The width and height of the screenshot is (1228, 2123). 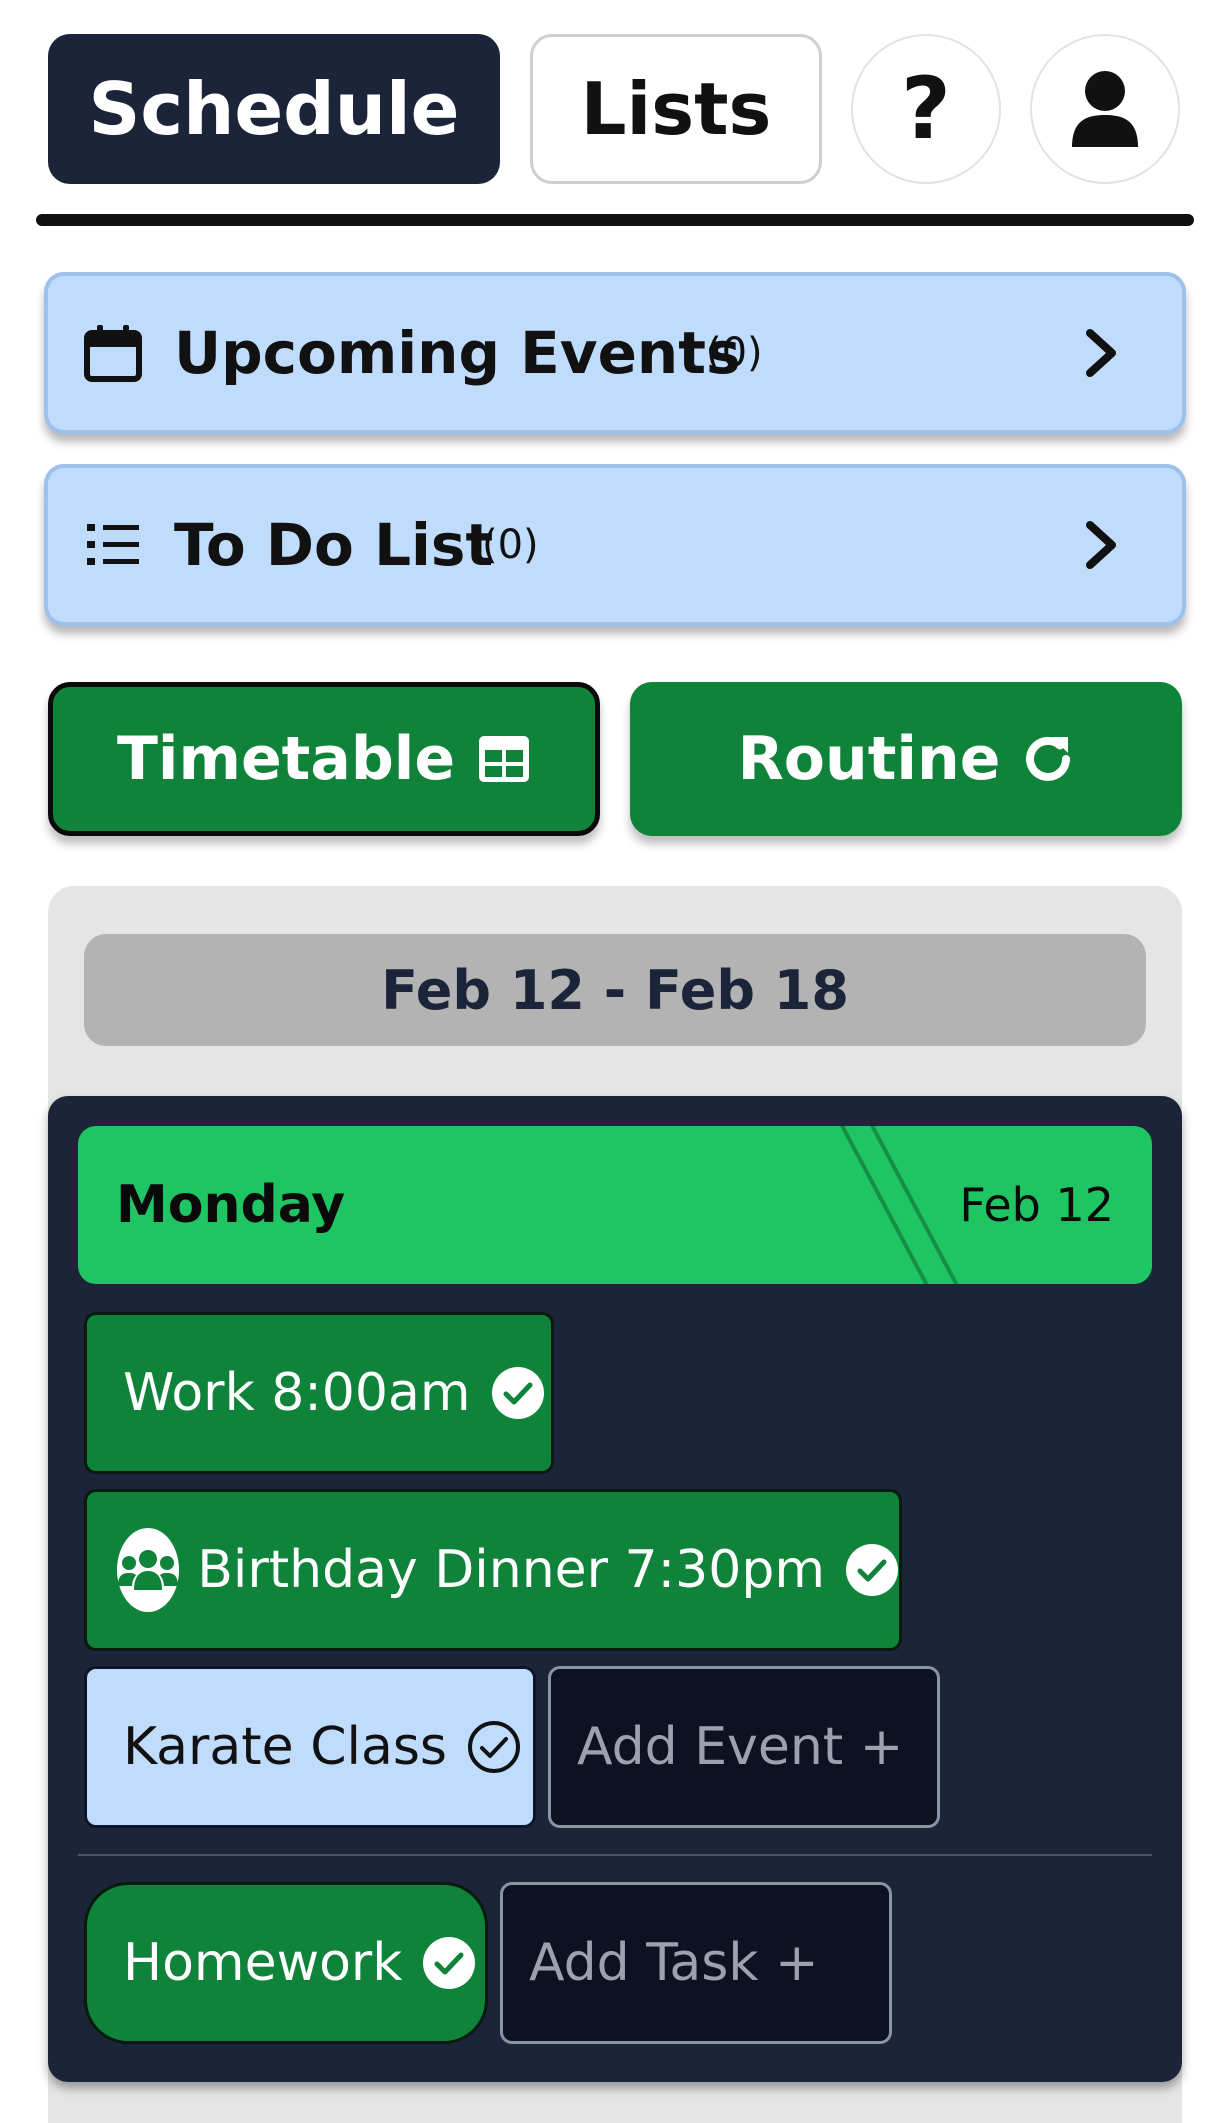 What do you see at coordinates (494, 1747) in the screenshot?
I see `check-circle-outline-icon` at bounding box center [494, 1747].